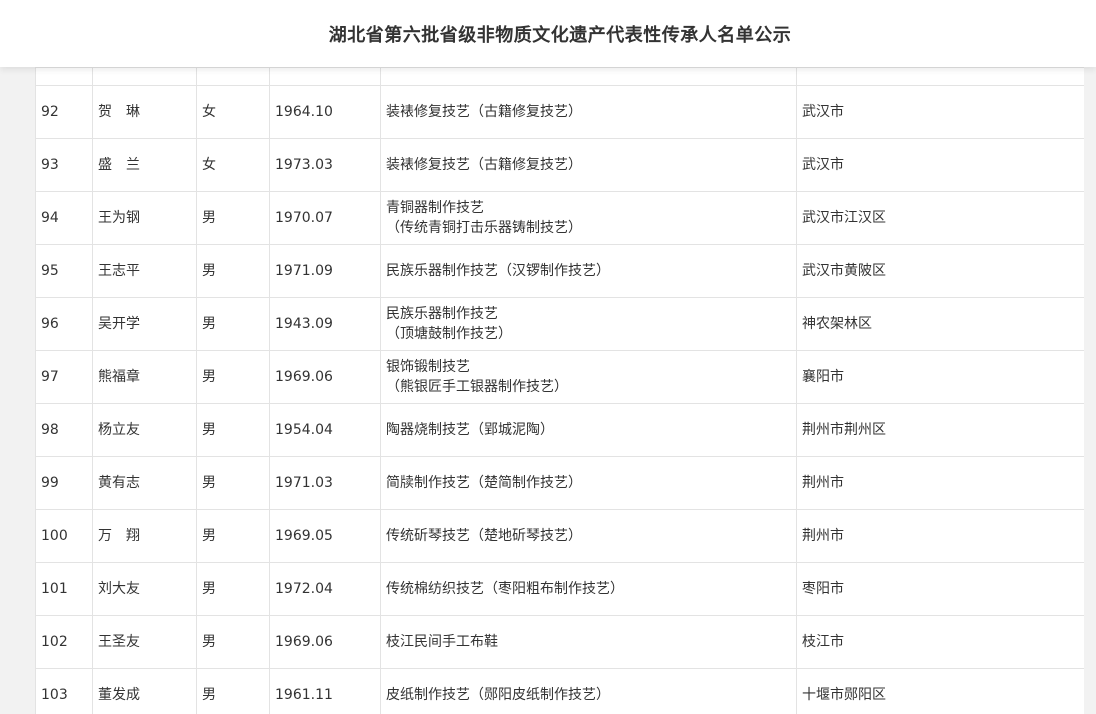  Describe the element at coordinates (940, 324) in the screenshot. I see `cell-region: 神农架林区` at that location.